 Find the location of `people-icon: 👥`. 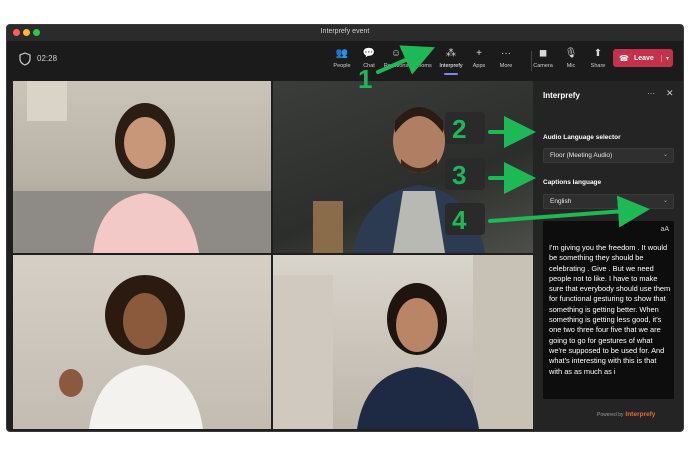

people-icon: 👥 is located at coordinates (342, 53).